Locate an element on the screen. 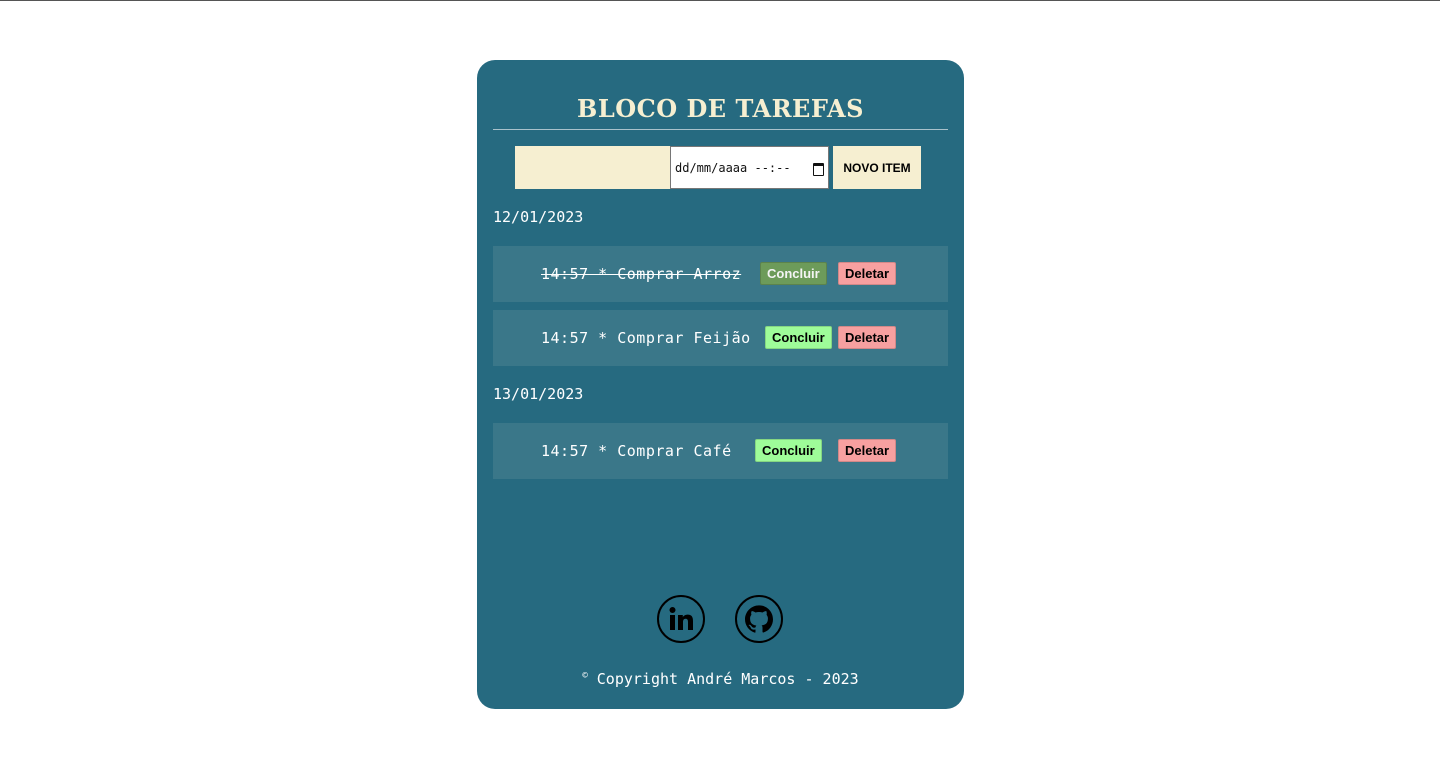 This screenshot has width=1440, height=765. github-icon is located at coordinates (759, 619).